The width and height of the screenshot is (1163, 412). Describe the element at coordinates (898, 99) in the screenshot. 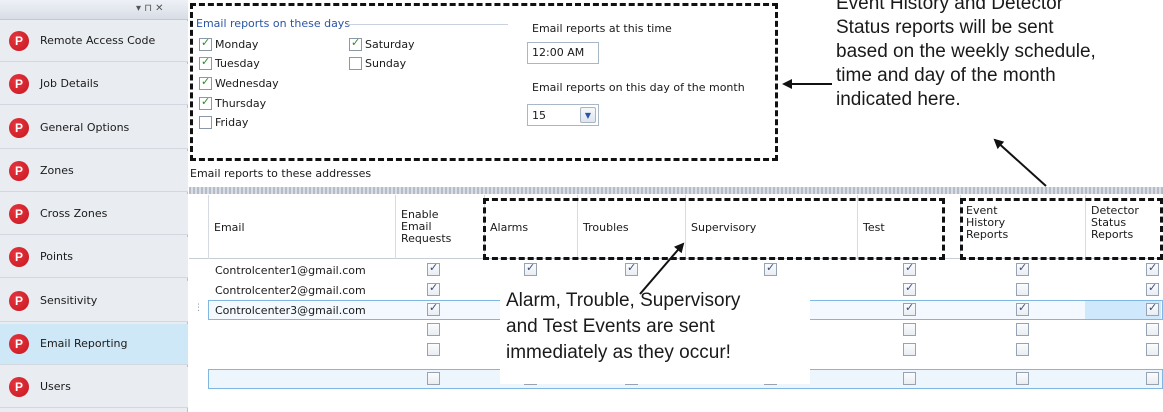

I see `event-history-annotation-line: indicated here.` at that location.